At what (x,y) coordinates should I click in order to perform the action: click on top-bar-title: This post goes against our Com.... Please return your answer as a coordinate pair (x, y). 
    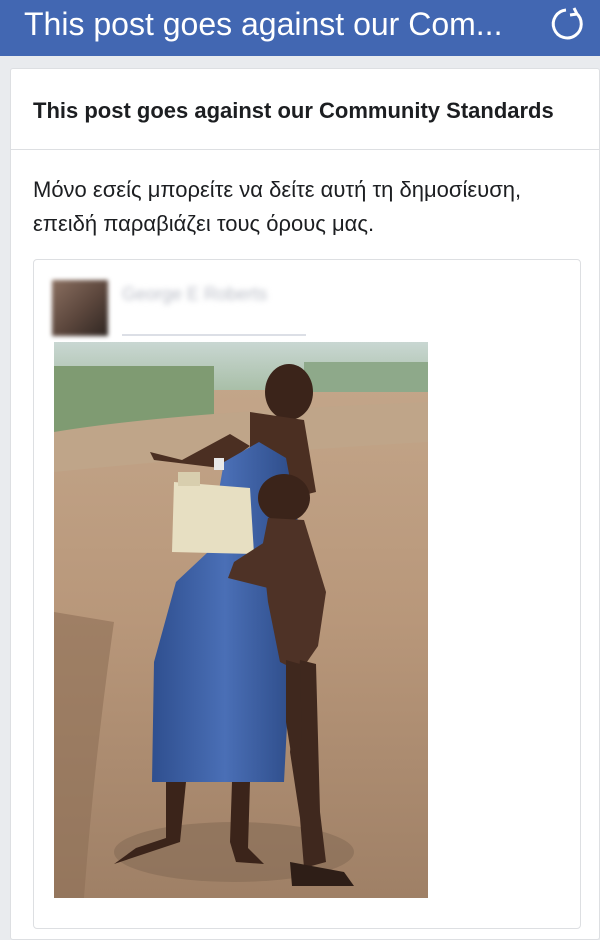
    Looking at the image, I should click on (263, 24).